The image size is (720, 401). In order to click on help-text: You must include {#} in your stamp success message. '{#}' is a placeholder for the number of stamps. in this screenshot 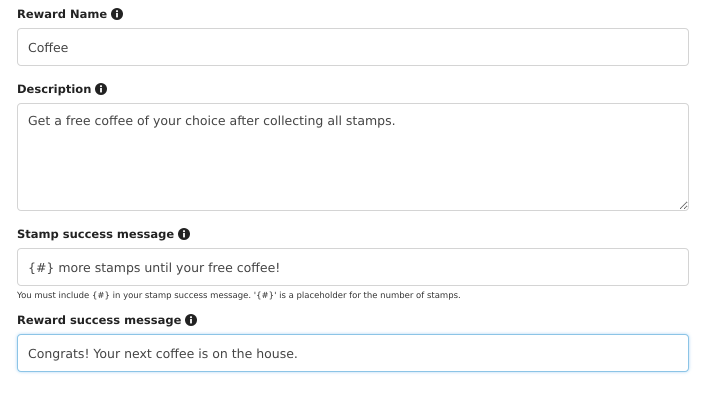, I will do `click(239, 296)`.